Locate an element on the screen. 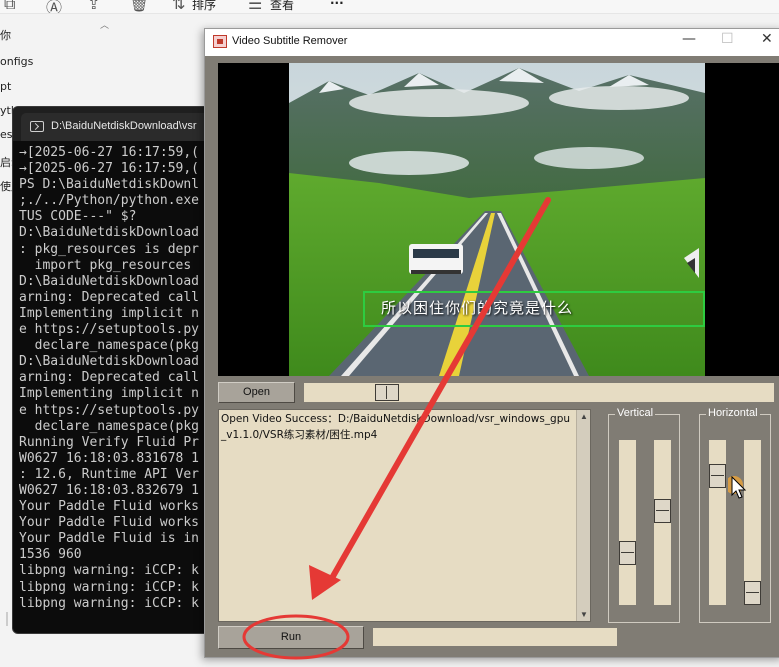 This screenshot has height=667, width=779. minimize-button: — is located at coordinates (689, 39).